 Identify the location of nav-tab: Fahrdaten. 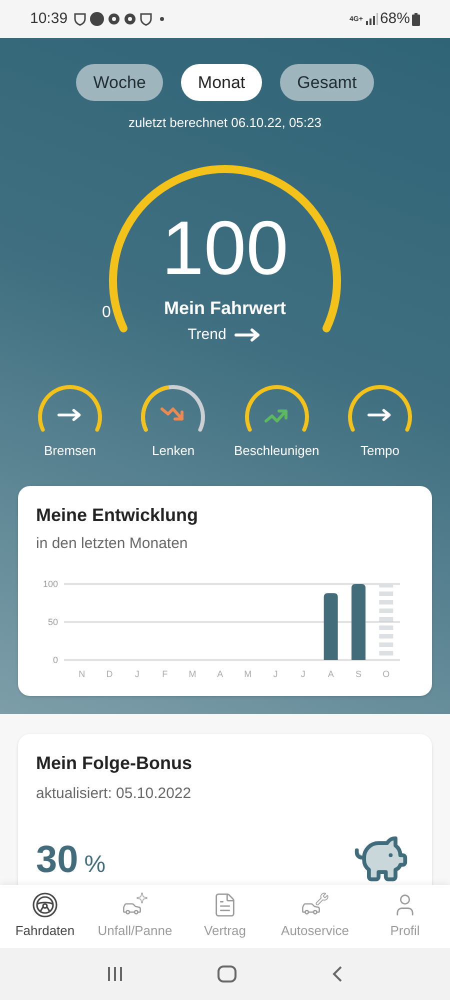
(45, 916).